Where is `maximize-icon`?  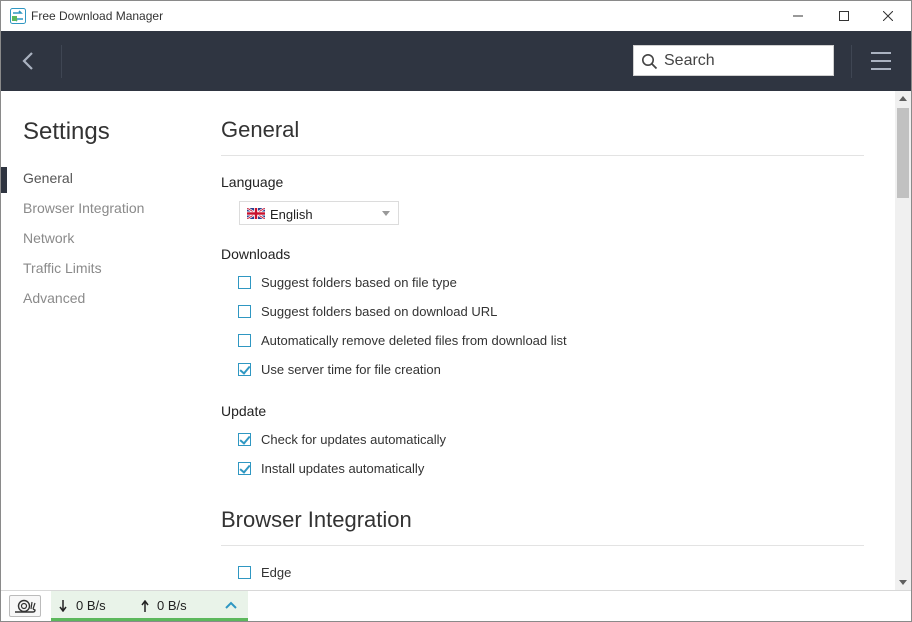 maximize-icon is located at coordinates (844, 16).